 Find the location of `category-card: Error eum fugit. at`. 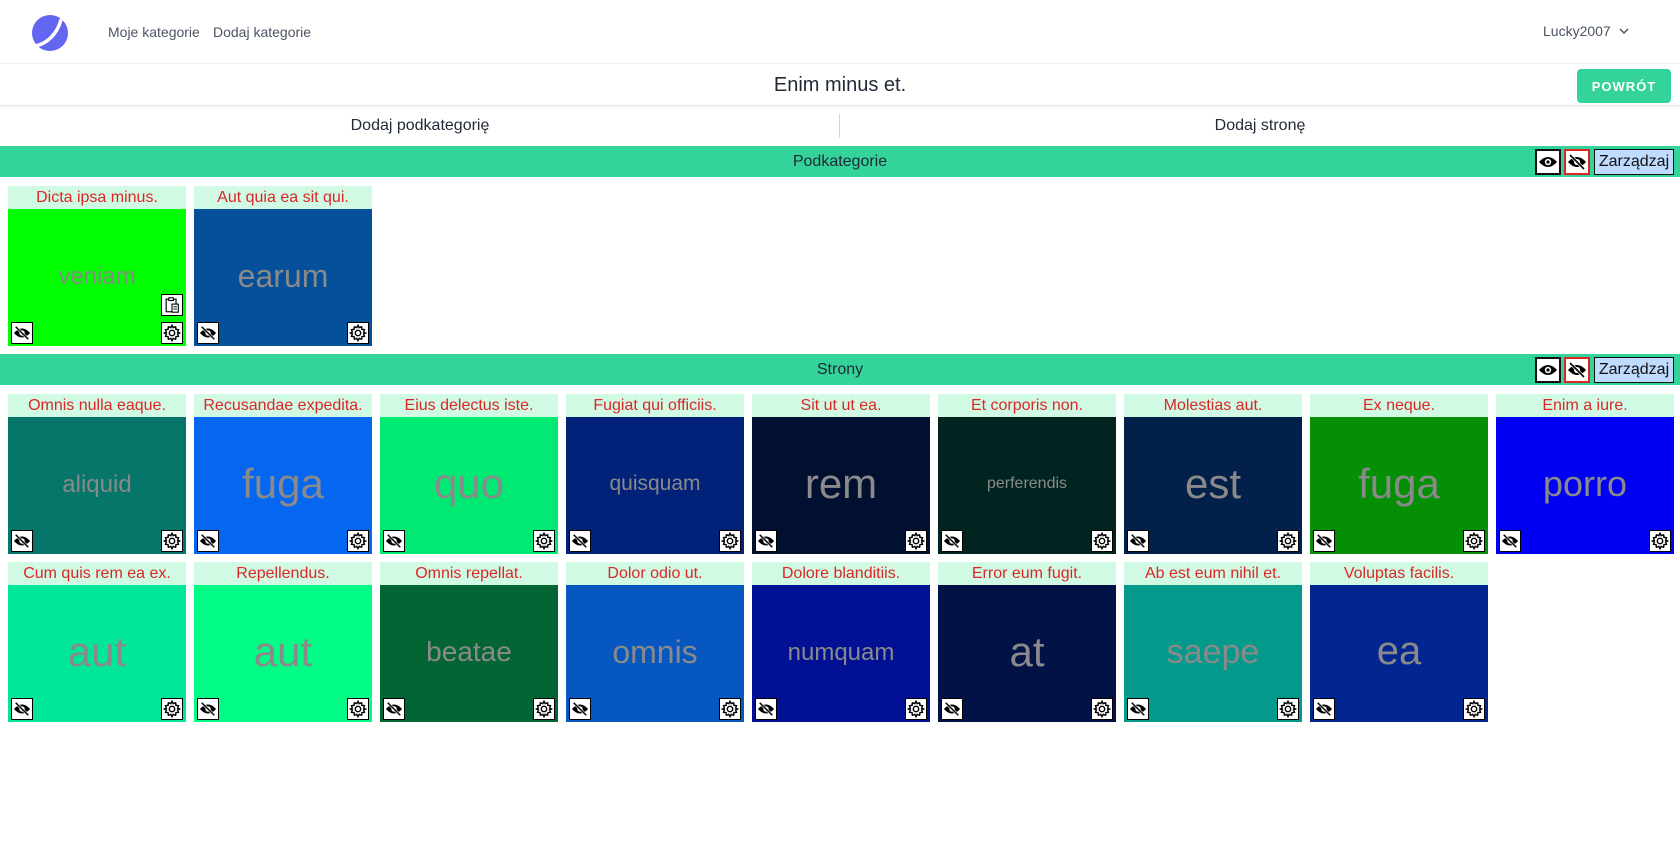

category-card: Error eum fugit. at is located at coordinates (1027, 642).